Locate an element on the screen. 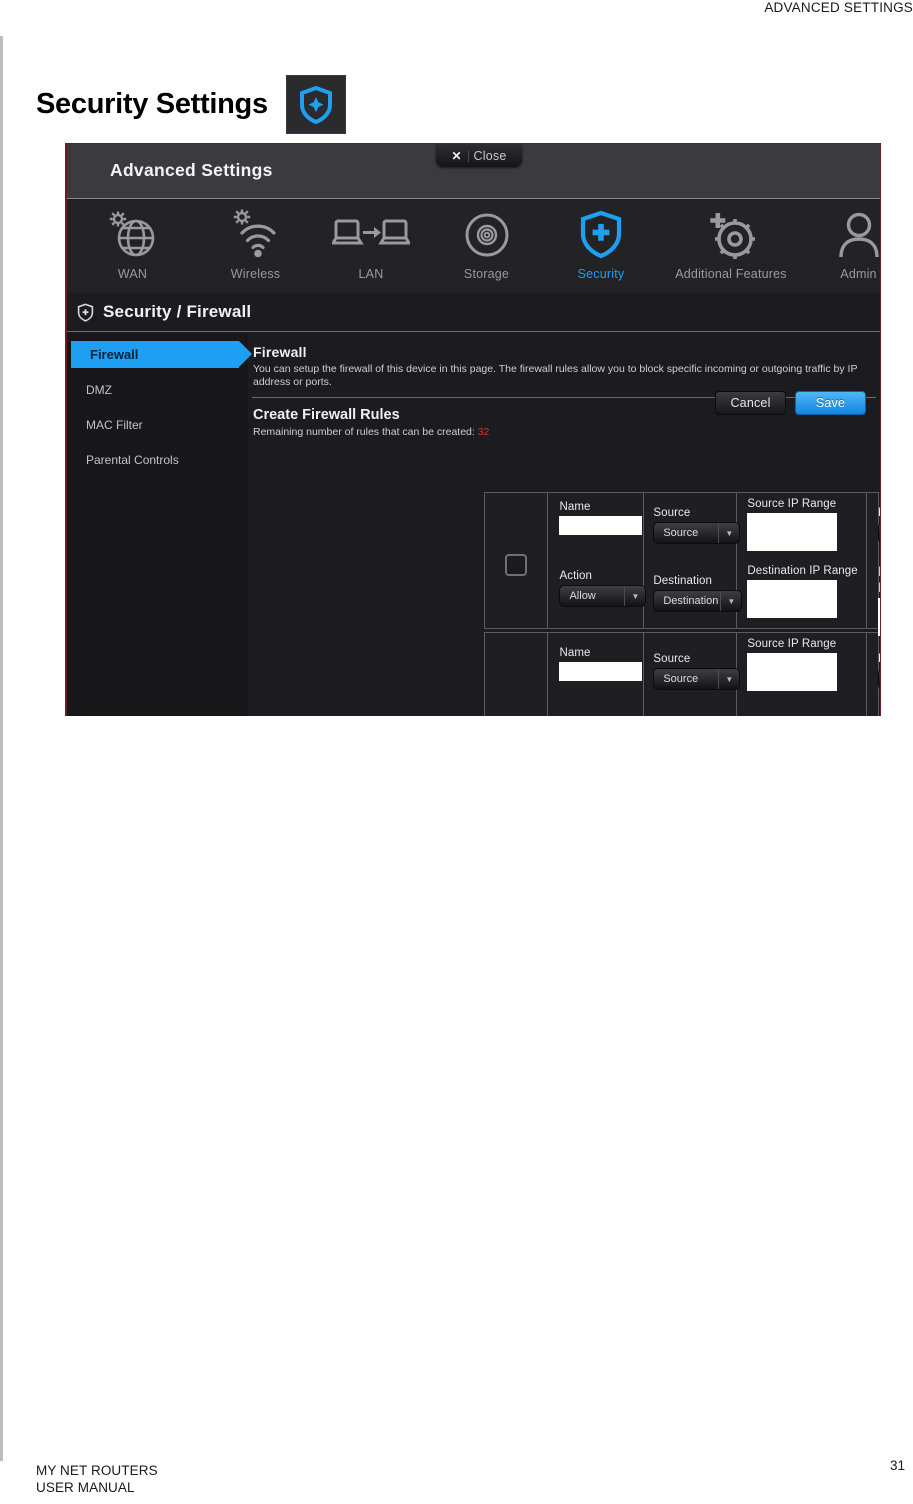 This screenshot has width=913, height=1504. globe-gear-icon is located at coordinates (133, 234).